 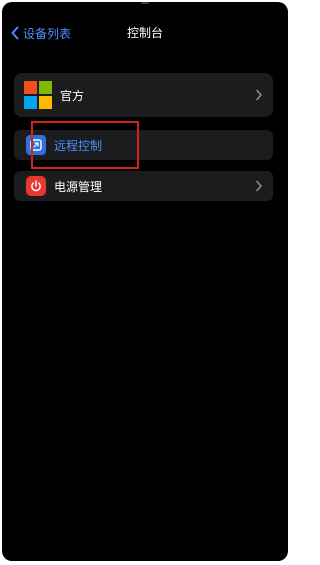 What do you see at coordinates (38, 95) in the screenshot?
I see `microsoft-logo-icon` at bounding box center [38, 95].